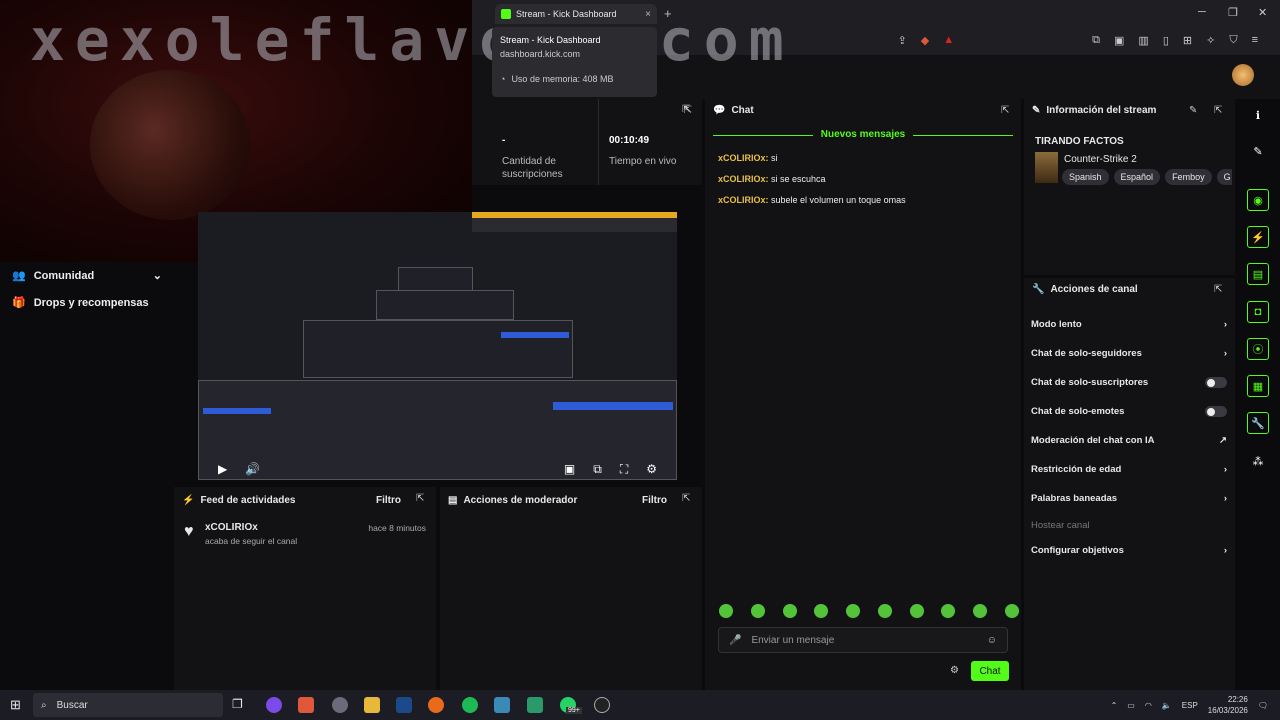 The image size is (1280, 720). Describe the element at coordinates (231, 527) in the screenshot. I see `event-user: xCOLIRIOx` at that location.